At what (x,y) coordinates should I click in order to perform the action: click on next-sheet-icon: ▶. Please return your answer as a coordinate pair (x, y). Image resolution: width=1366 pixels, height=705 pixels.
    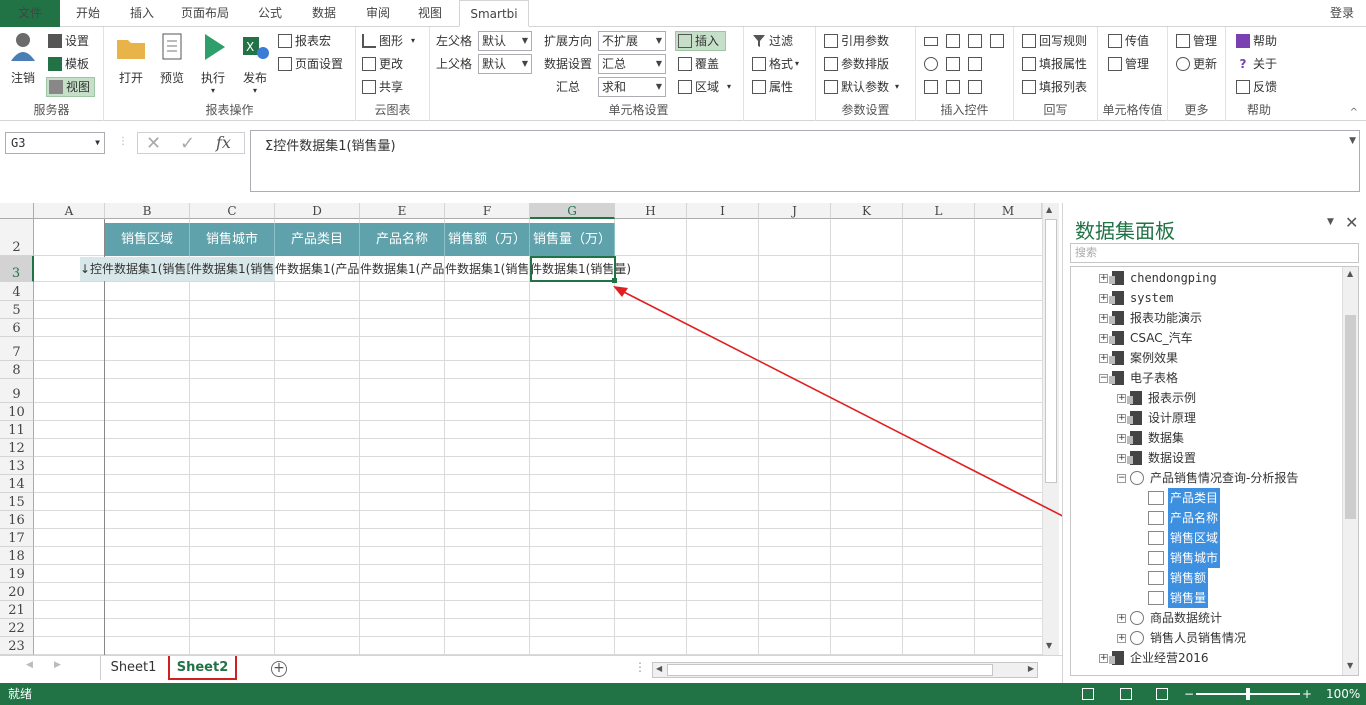
    Looking at the image, I should click on (57, 665).